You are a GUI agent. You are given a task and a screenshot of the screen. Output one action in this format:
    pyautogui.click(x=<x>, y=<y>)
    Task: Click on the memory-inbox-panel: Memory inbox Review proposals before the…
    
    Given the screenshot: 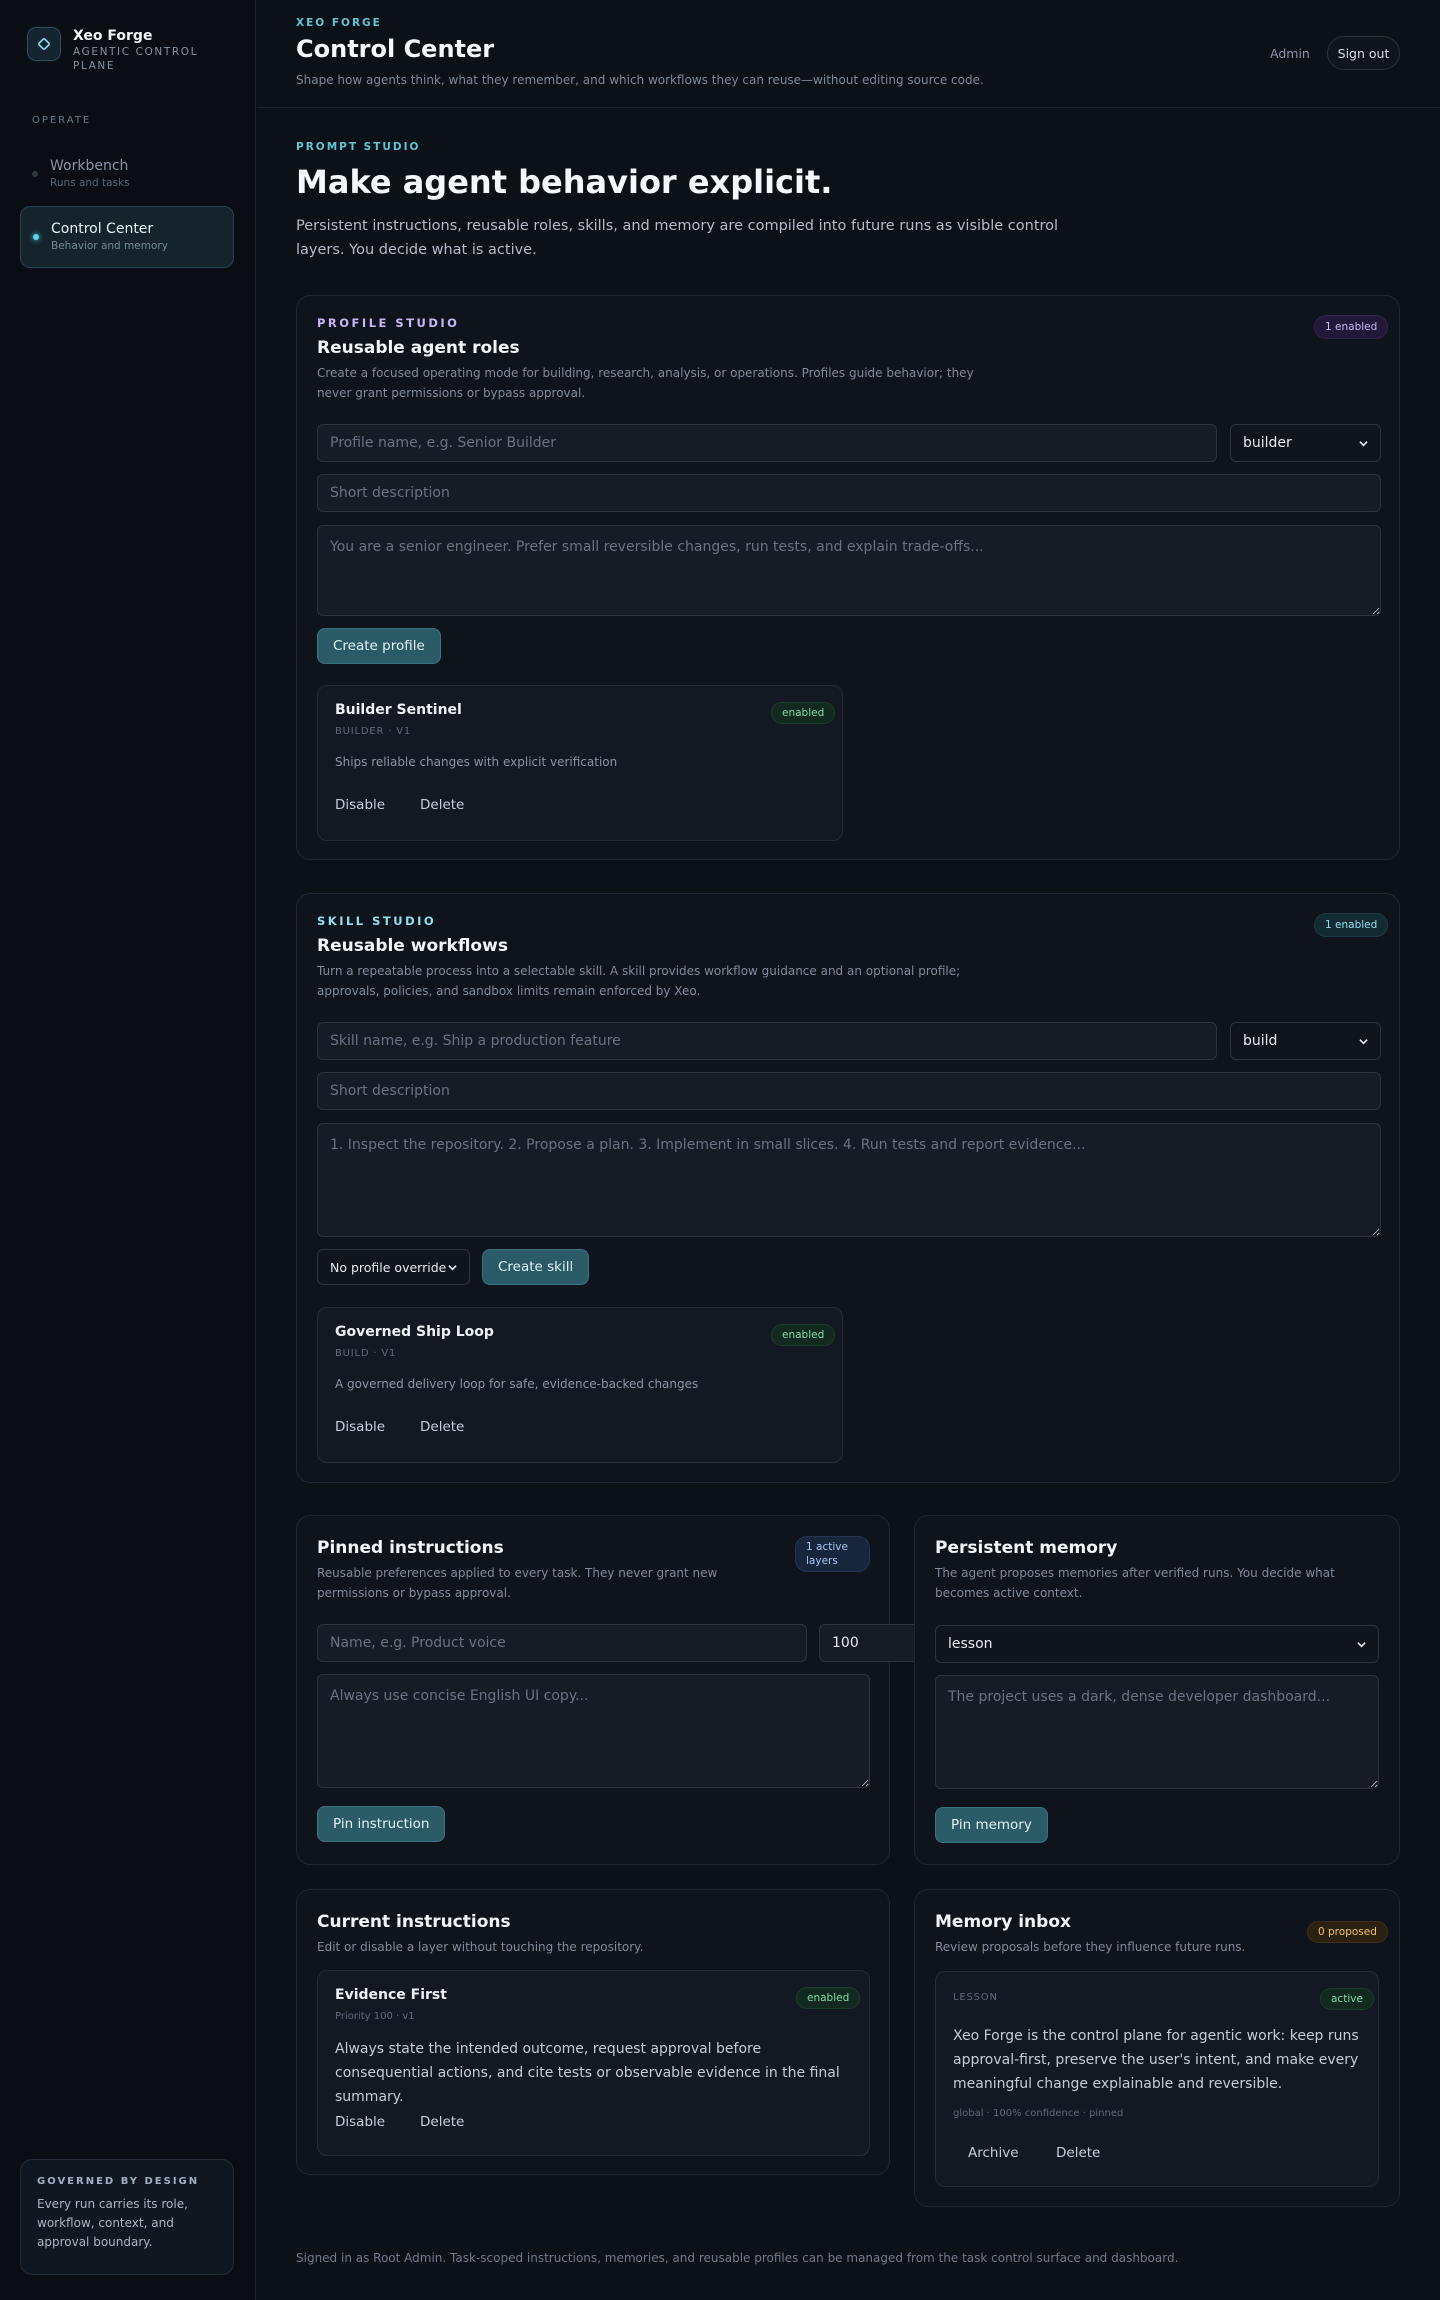 What is the action you would take?
    pyautogui.click(x=1157, y=2048)
    